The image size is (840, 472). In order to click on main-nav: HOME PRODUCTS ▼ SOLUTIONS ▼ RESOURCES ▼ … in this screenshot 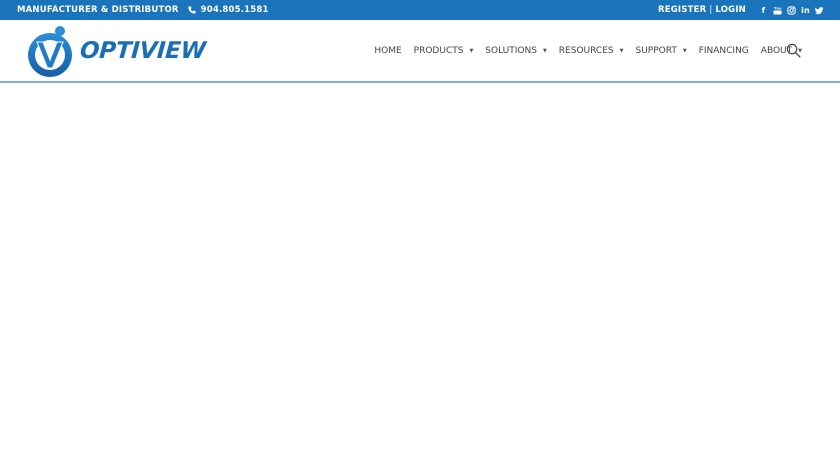, I will do `click(582, 50)`.